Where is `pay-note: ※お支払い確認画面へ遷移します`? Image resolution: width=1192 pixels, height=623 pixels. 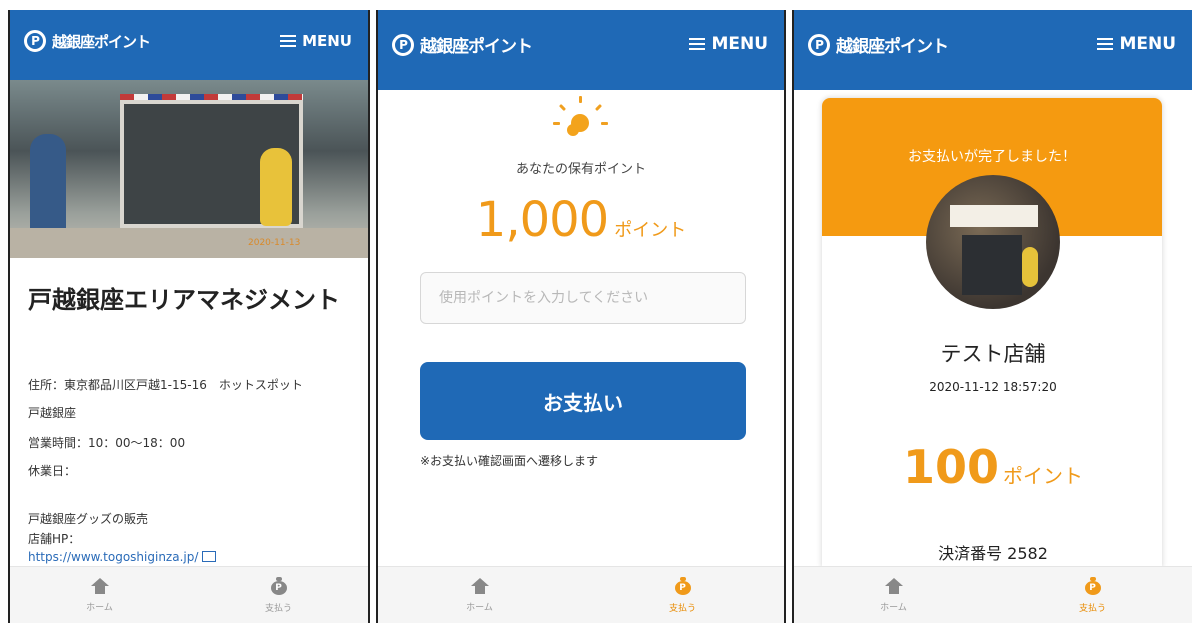
pay-note: ※お支払い確認画面へ遷移します is located at coordinates (509, 461).